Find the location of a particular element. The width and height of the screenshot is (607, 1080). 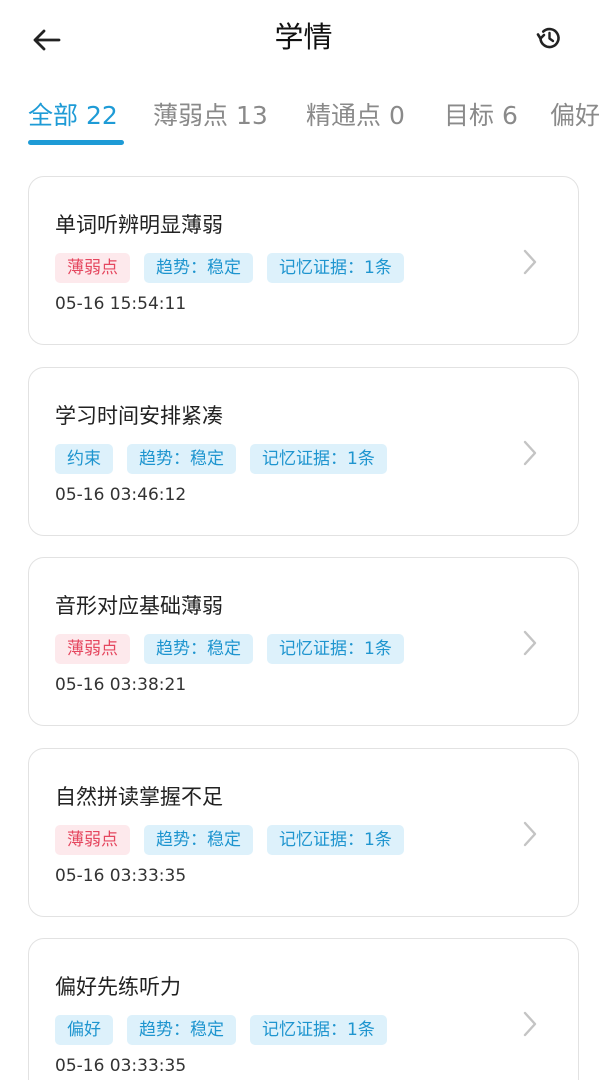

active-tab-indicator is located at coordinates (76, 142).